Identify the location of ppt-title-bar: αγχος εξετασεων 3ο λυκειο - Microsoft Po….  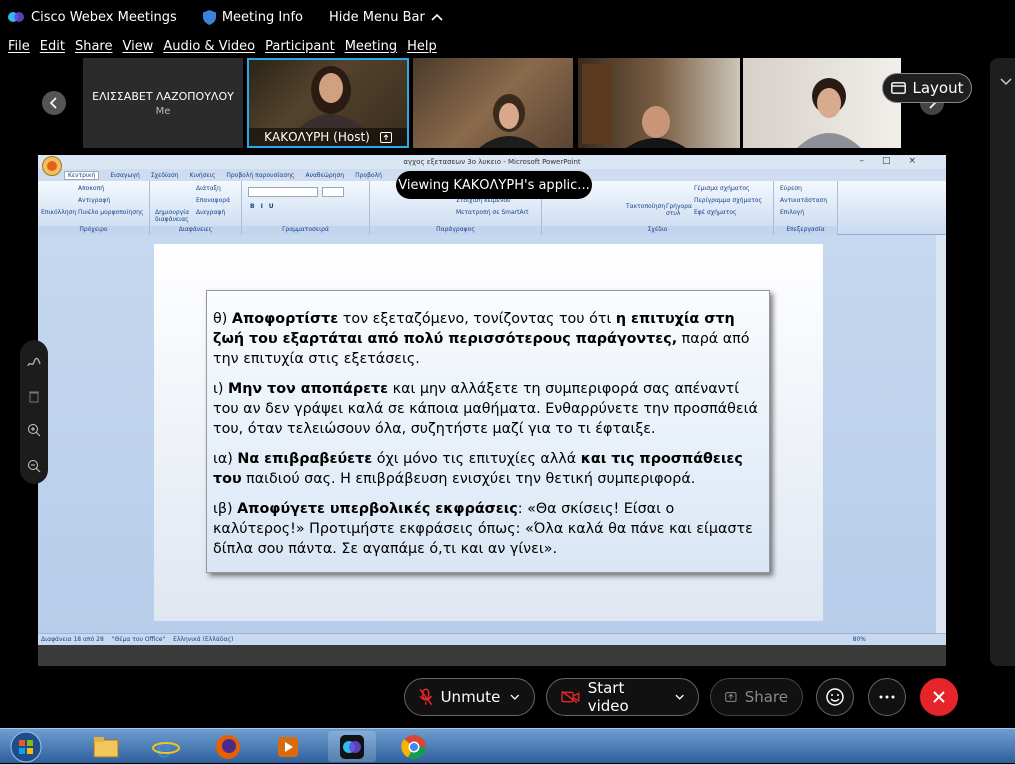
(492, 165).